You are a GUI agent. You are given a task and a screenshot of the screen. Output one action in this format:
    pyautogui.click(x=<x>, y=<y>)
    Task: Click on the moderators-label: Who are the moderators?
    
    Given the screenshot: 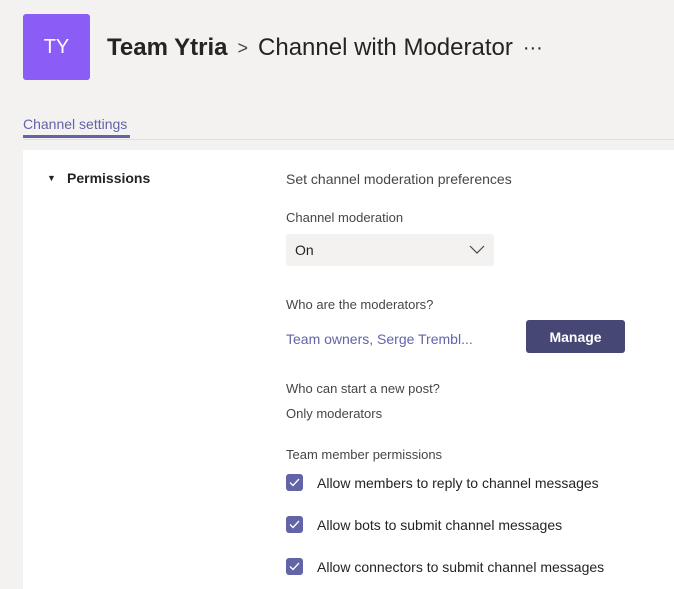 What is the action you would take?
    pyautogui.click(x=360, y=304)
    